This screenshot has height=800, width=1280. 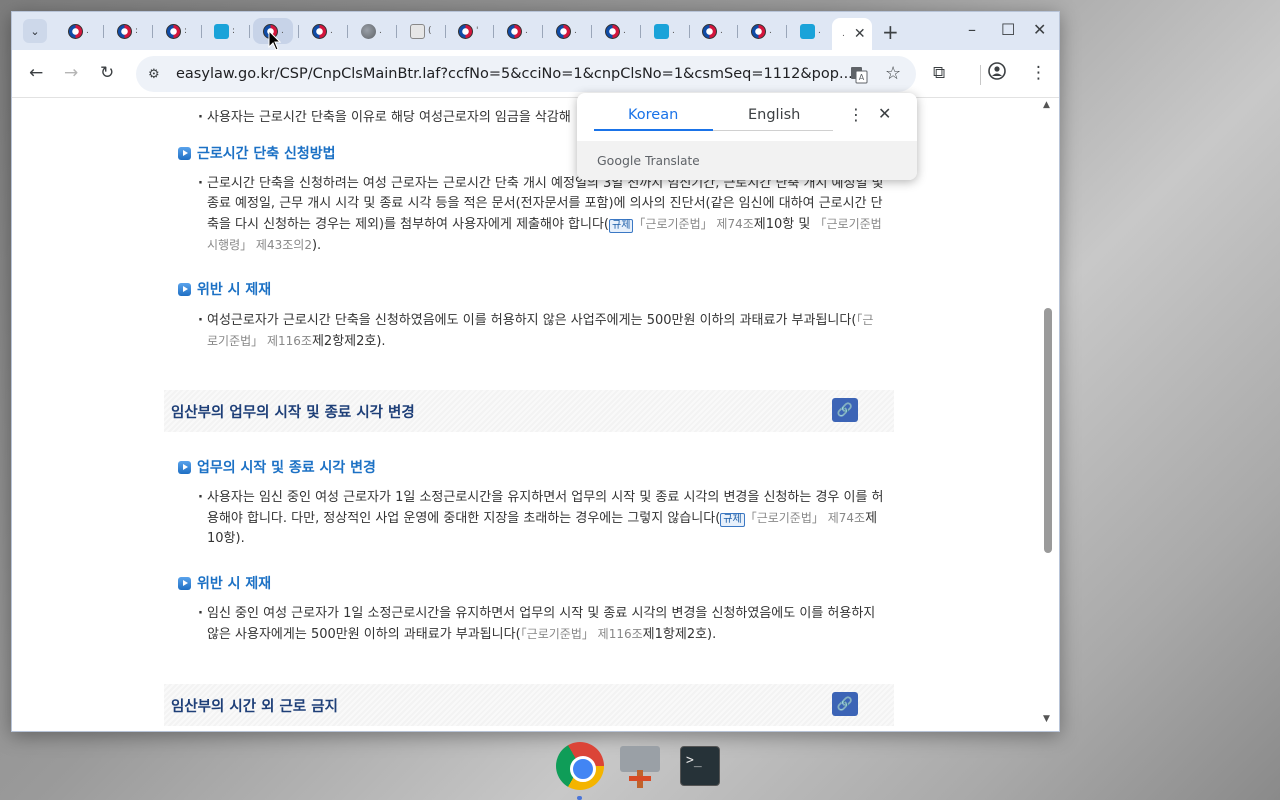 What do you see at coordinates (653, 115) in the screenshot?
I see `tab-source-language: Korean` at bounding box center [653, 115].